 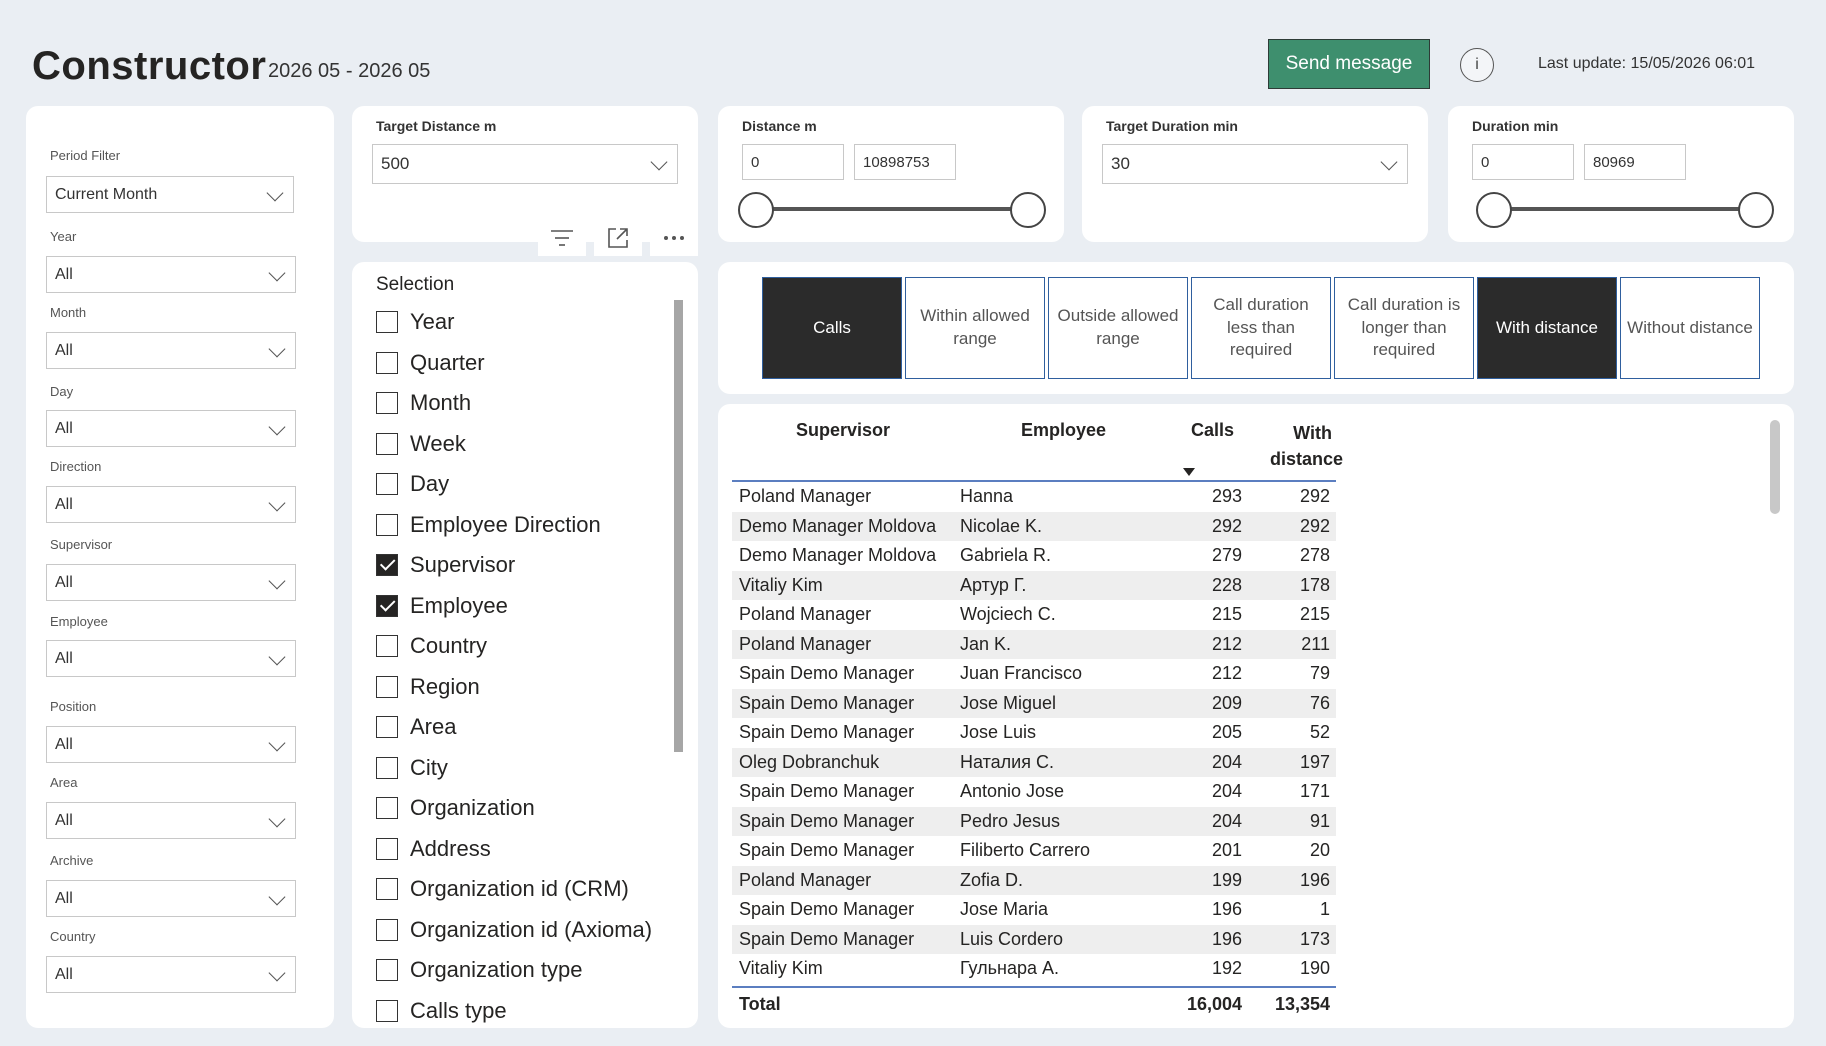 I want to click on selection-scrollbar, so click(x=678, y=526).